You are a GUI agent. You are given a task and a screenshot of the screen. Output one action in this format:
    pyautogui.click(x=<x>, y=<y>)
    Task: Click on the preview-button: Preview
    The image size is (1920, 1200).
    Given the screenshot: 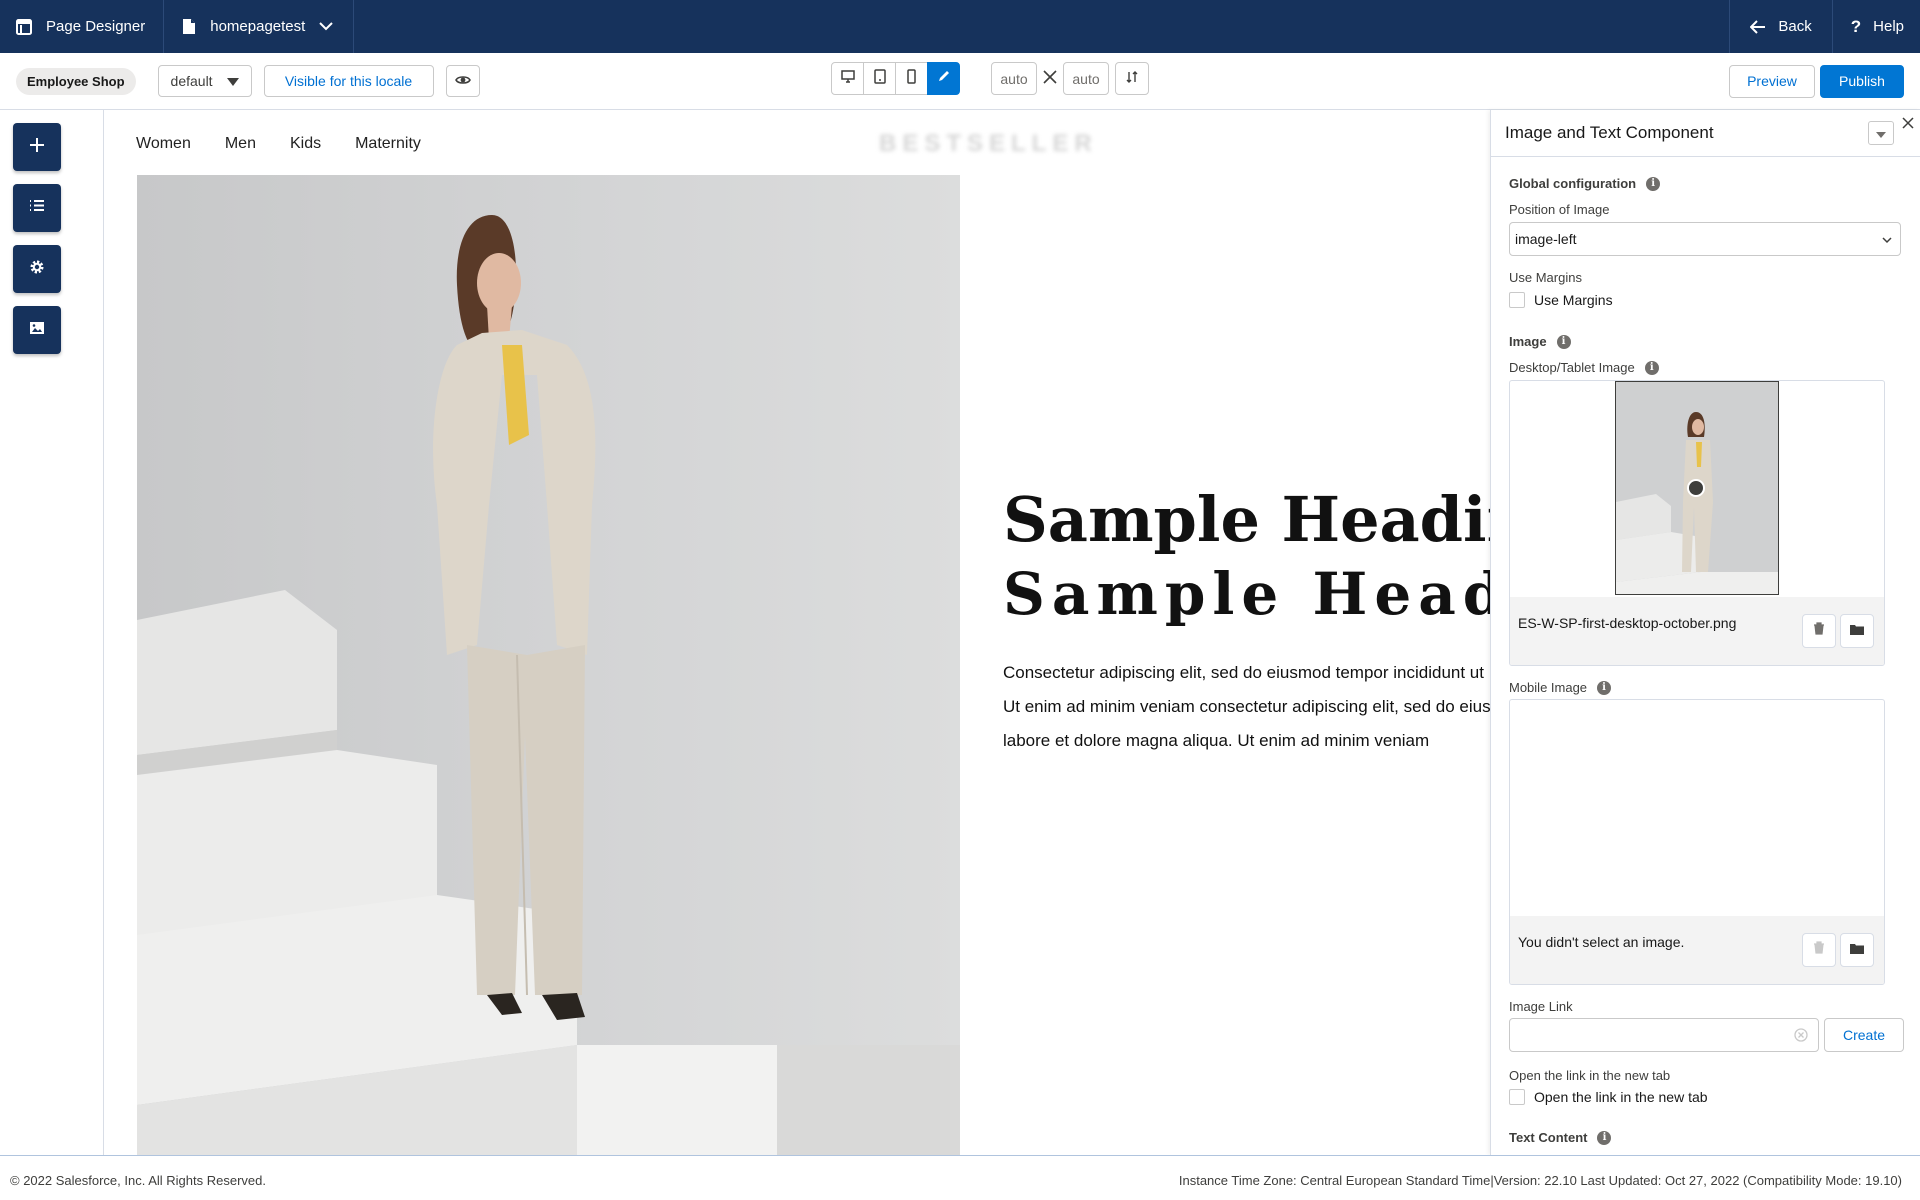 What is the action you would take?
    pyautogui.click(x=1772, y=81)
    